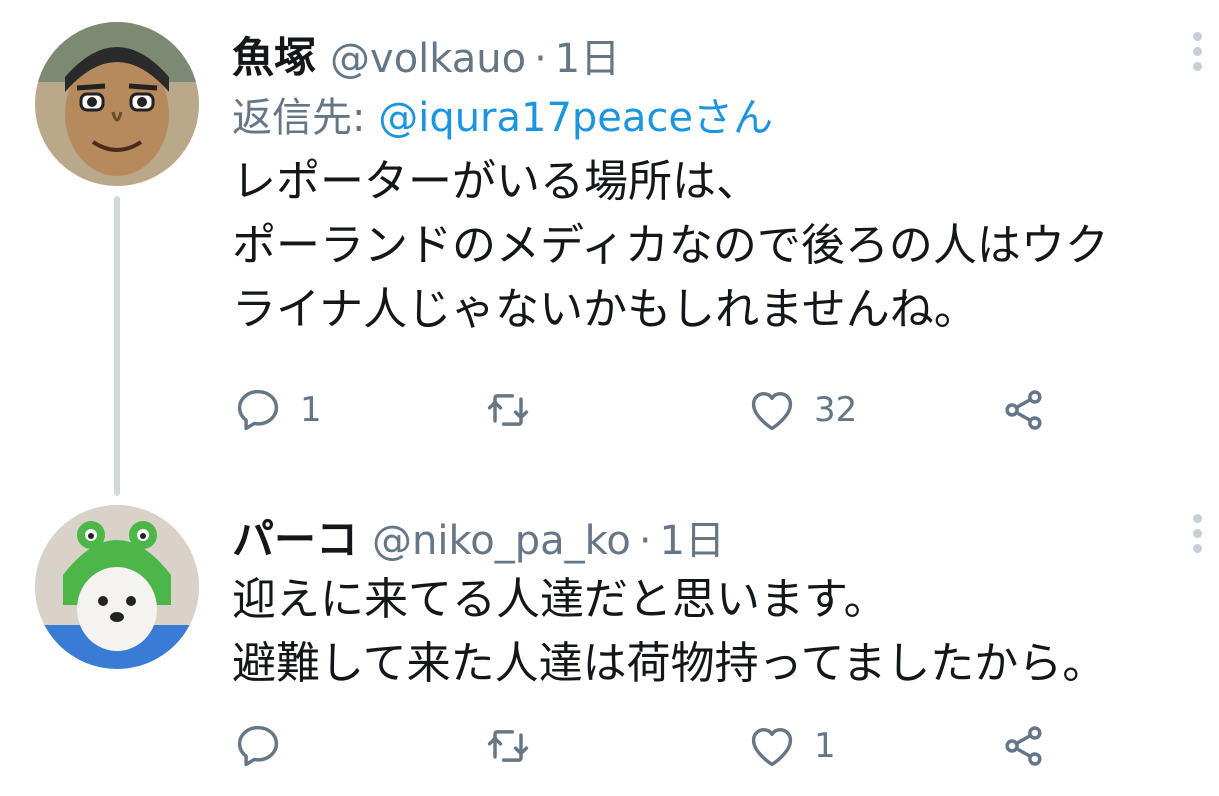 The image size is (1219, 796). What do you see at coordinates (605, 309) in the screenshot?
I see `tweet-text-line: ライナ人じゃないかもしれませんね。` at bounding box center [605, 309].